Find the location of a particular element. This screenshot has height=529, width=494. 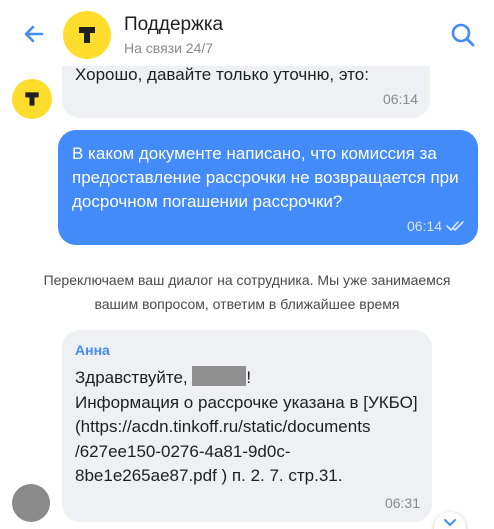

chevron-down-icon is located at coordinates (450, 522).